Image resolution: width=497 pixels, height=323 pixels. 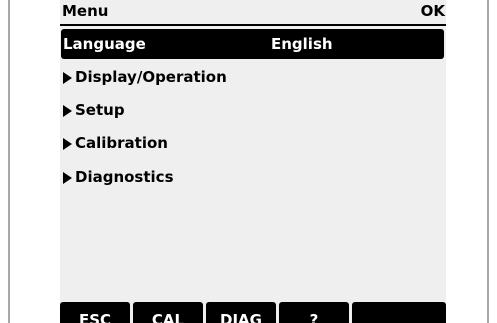 I want to click on softkey-blank, so click(x=399, y=312).